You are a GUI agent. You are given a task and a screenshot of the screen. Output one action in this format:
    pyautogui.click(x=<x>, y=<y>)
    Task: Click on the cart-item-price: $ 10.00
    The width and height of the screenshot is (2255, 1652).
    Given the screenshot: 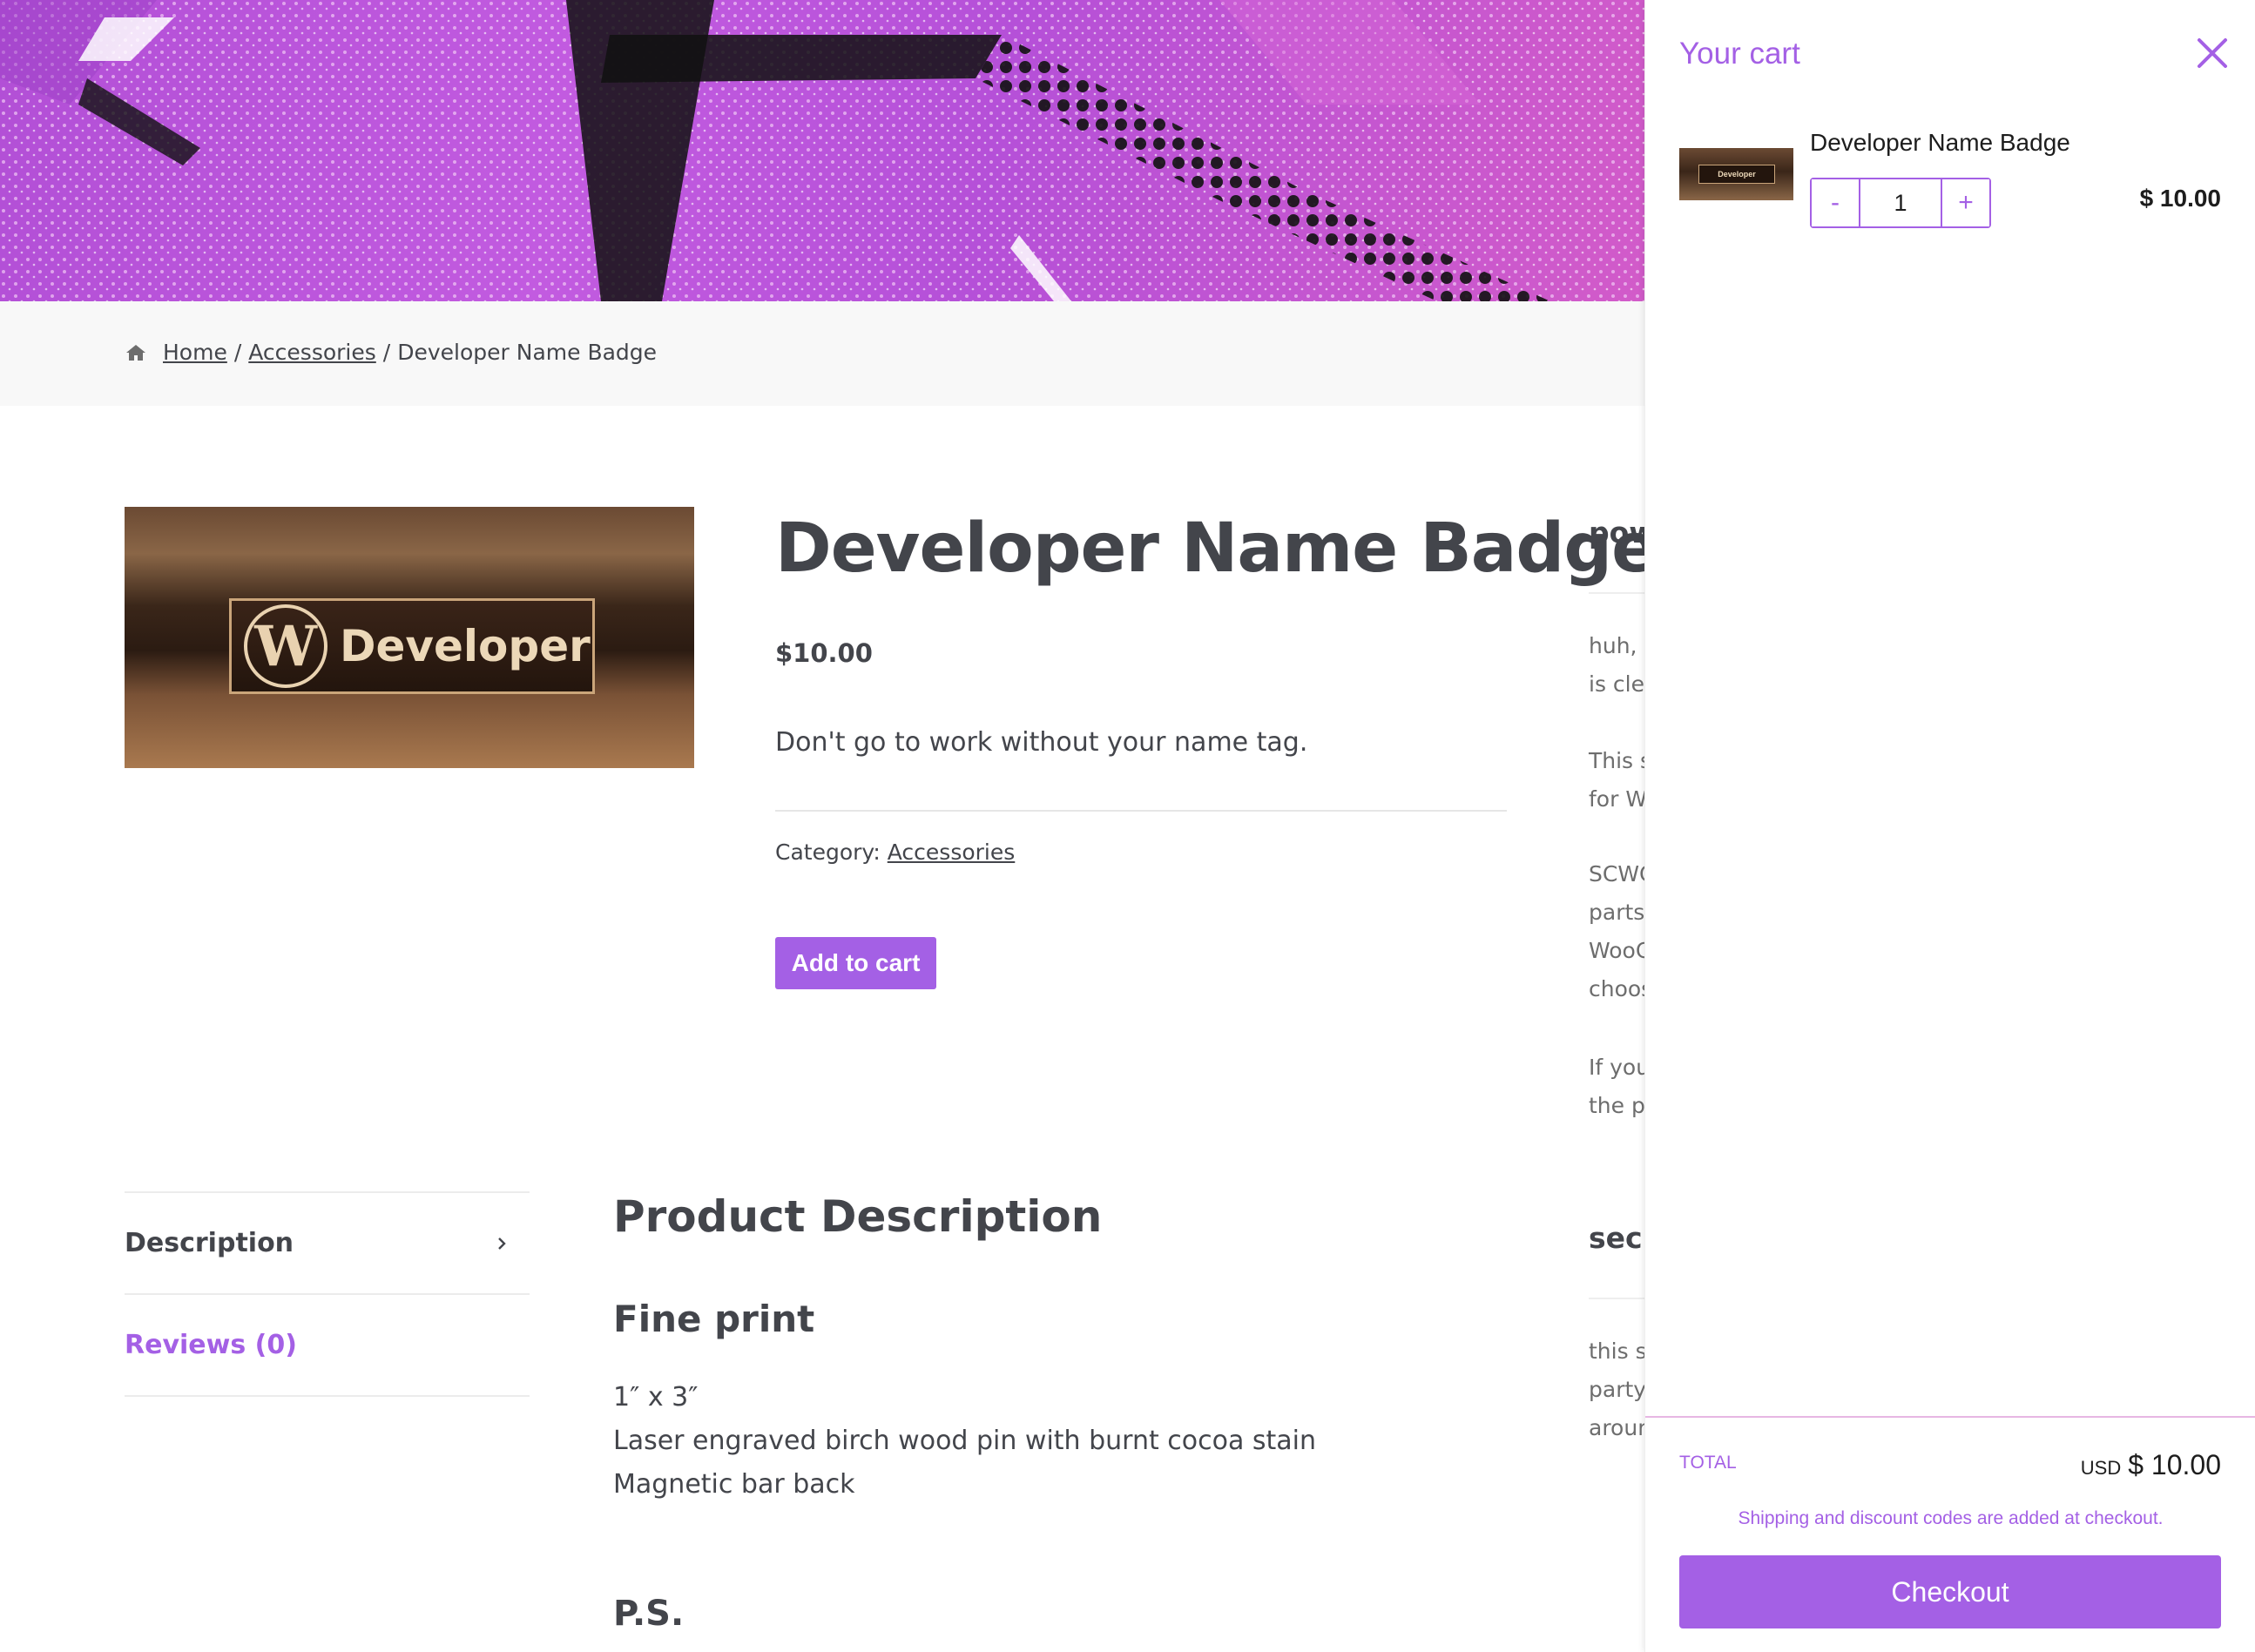 What is the action you would take?
    pyautogui.click(x=2180, y=198)
    